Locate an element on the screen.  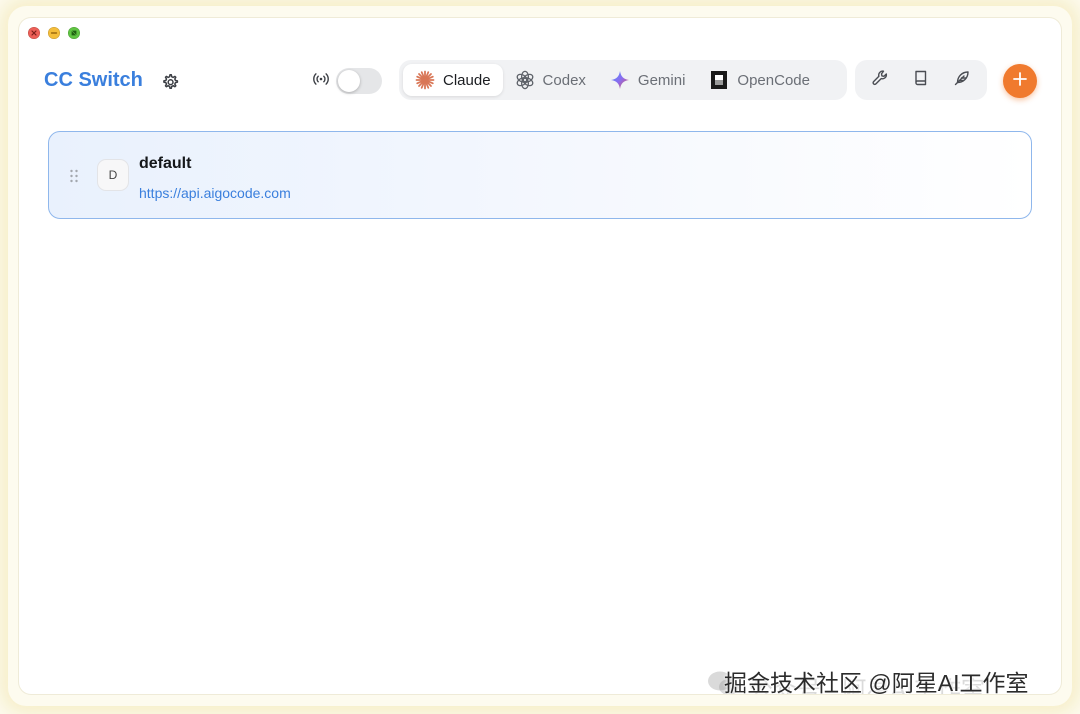
tab-gemini: Gemini is located at coordinates (648, 80).